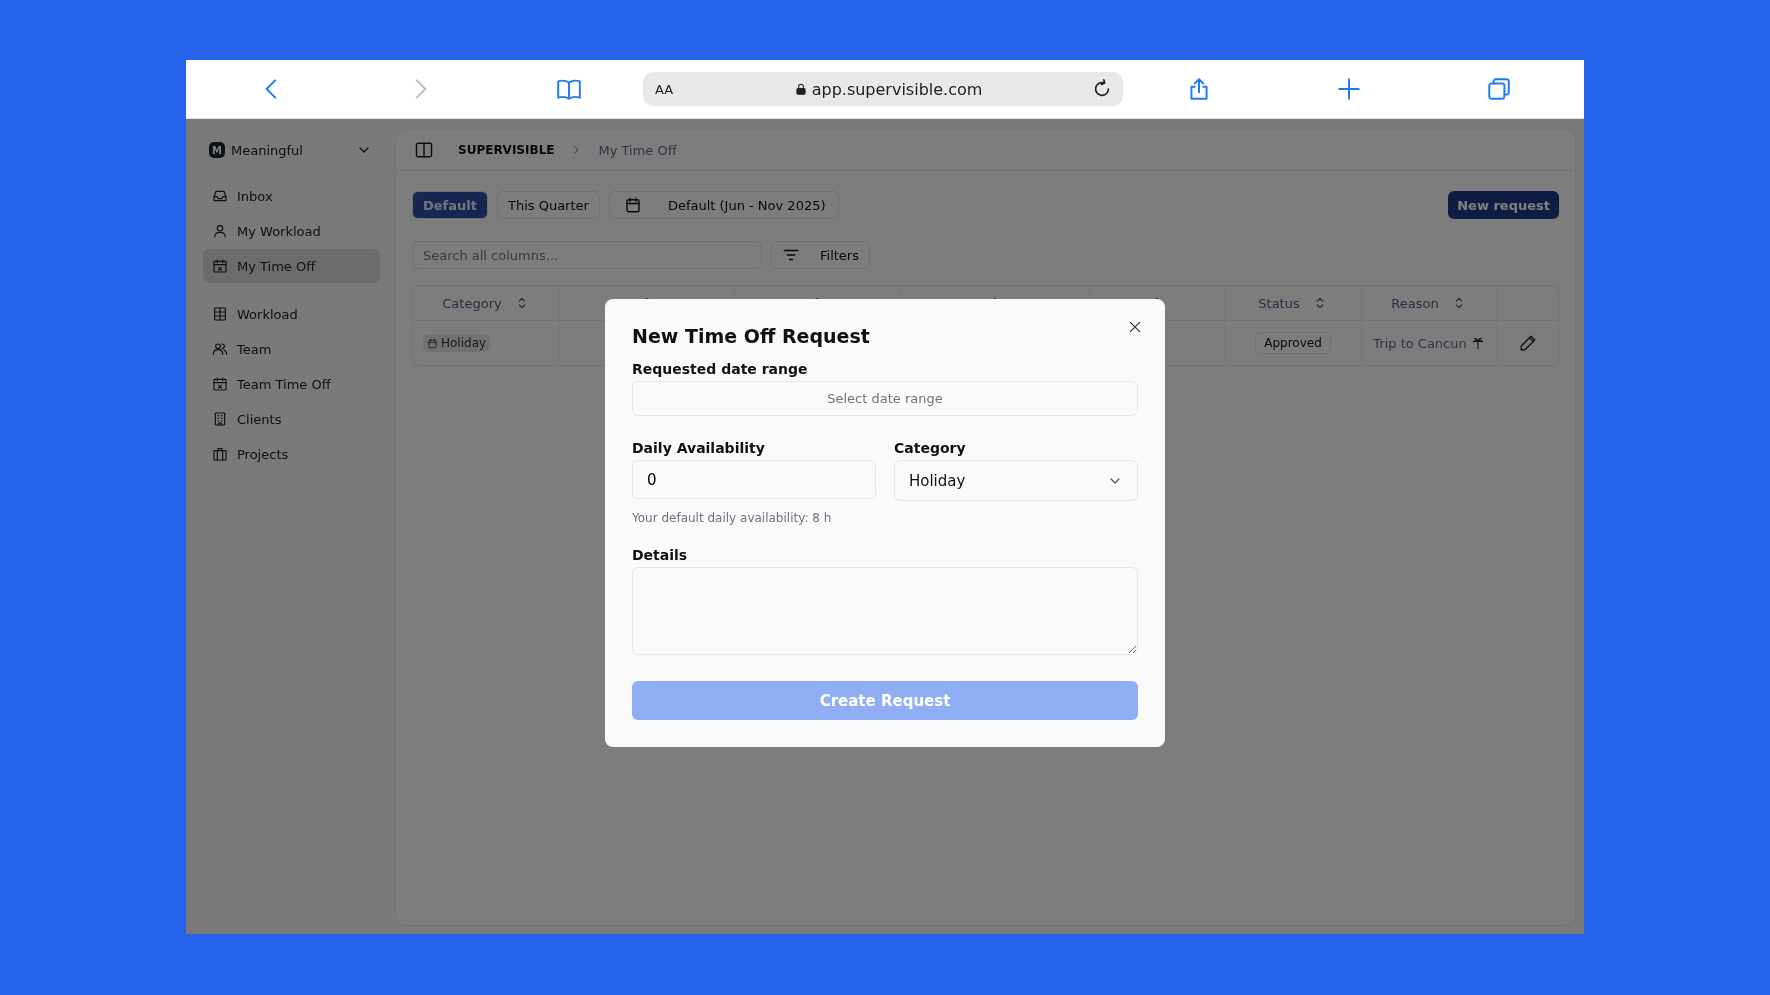  Describe the element at coordinates (660, 555) in the screenshot. I see `field-label: Details` at that location.